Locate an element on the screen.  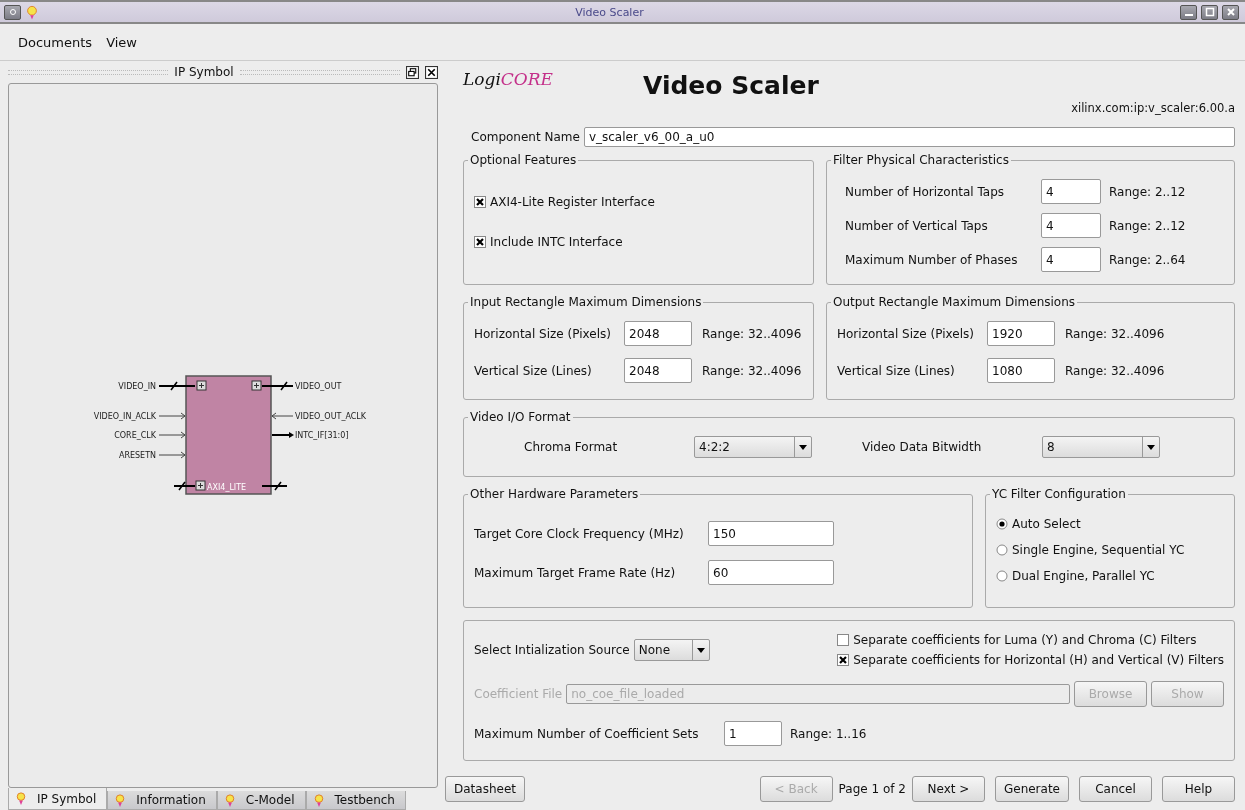
minimize-icon is located at coordinates (1188, 15).